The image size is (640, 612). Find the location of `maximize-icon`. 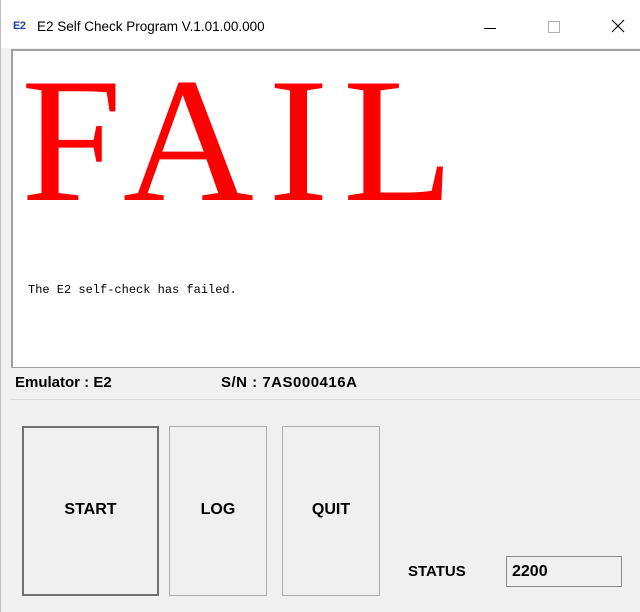

maximize-icon is located at coordinates (554, 27).